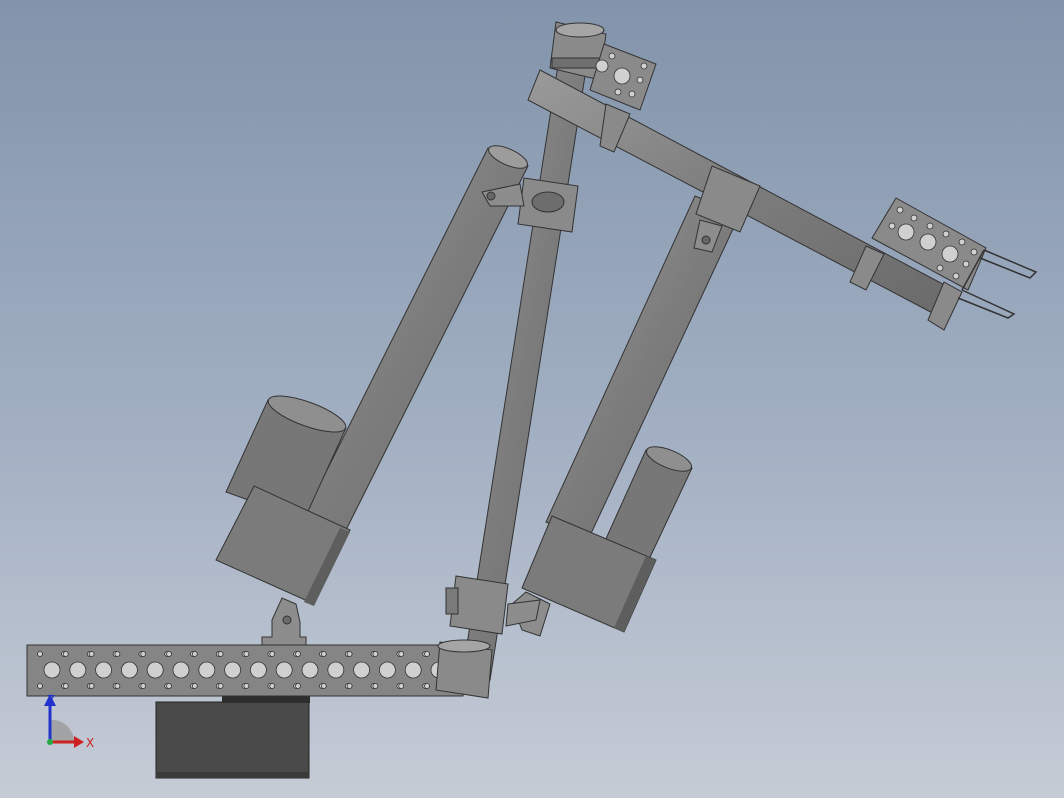 The width and height of the screenshot is (1064, 798). What do you see at coordinates (464, 669) in the screenshot?
I see `bottom-clamp-lower` at bounding box center [464, 669].